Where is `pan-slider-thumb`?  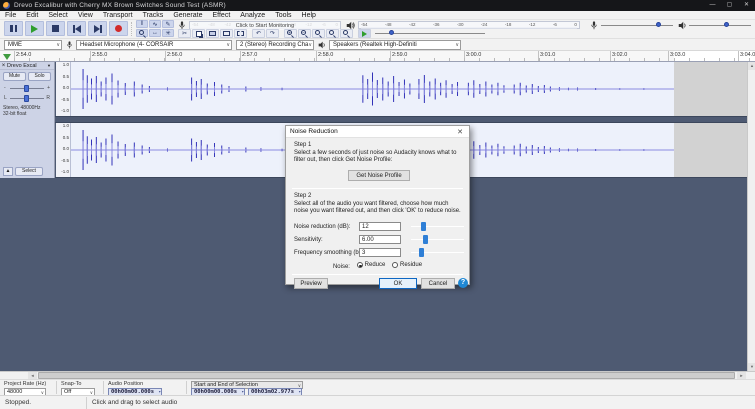 pan-slider-thumb is located at coordinates (26, 98).